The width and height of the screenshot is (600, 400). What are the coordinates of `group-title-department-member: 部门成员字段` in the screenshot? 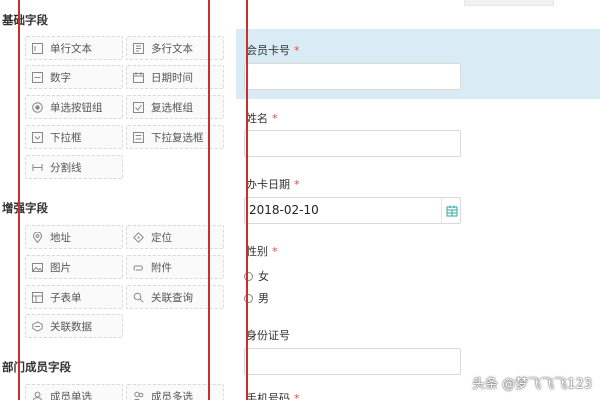 It's located at (36, 367).